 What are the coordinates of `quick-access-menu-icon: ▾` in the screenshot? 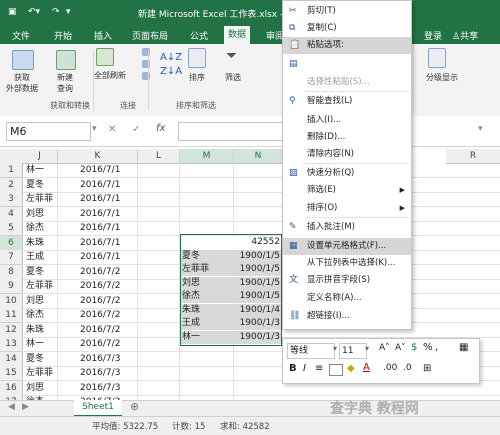 It's located at (68, 12).